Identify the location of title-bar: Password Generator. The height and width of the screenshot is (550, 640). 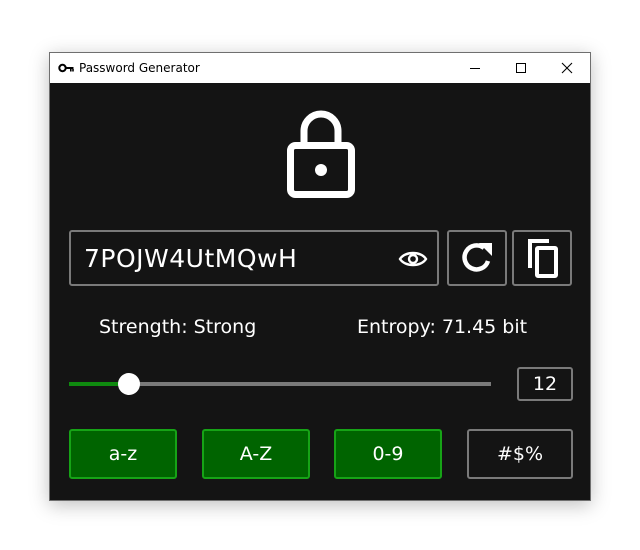
(320, 68).